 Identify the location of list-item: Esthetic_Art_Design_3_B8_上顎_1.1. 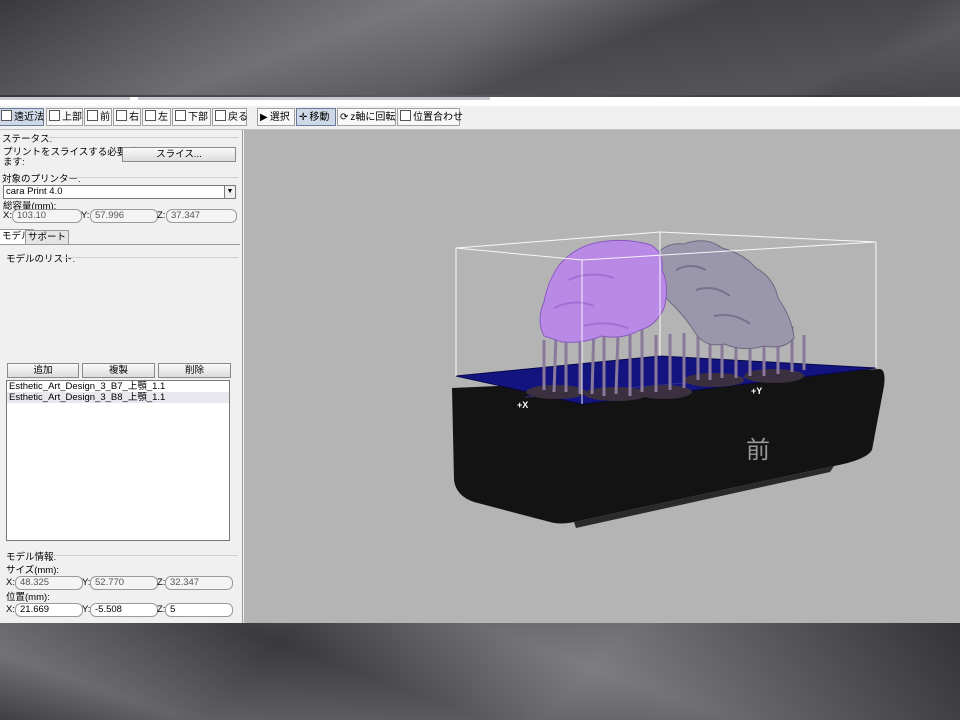
(118, 397).